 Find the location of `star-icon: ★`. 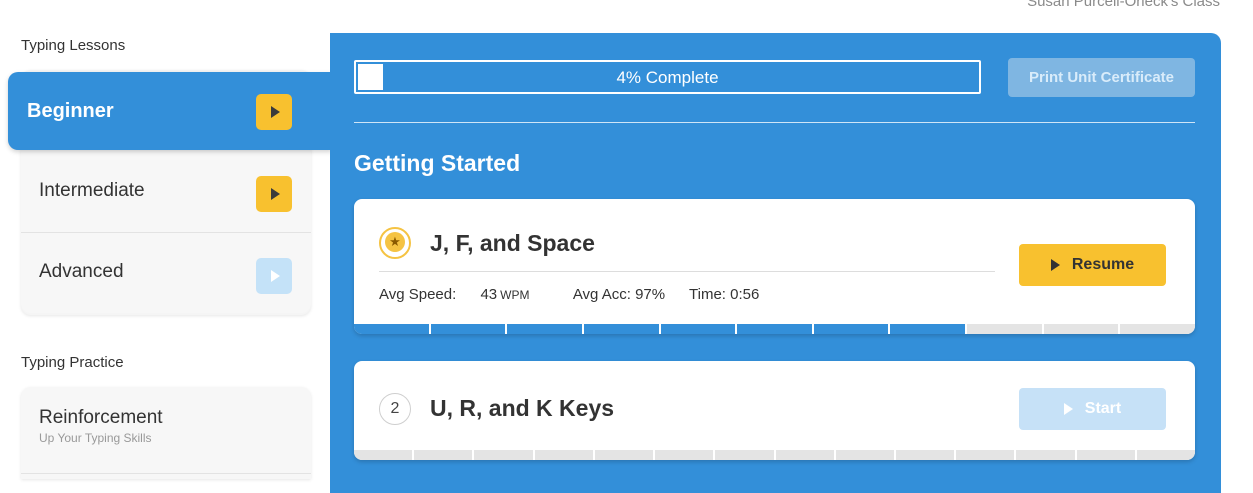

star-icon: ★ is located at coordinates (395, 243).